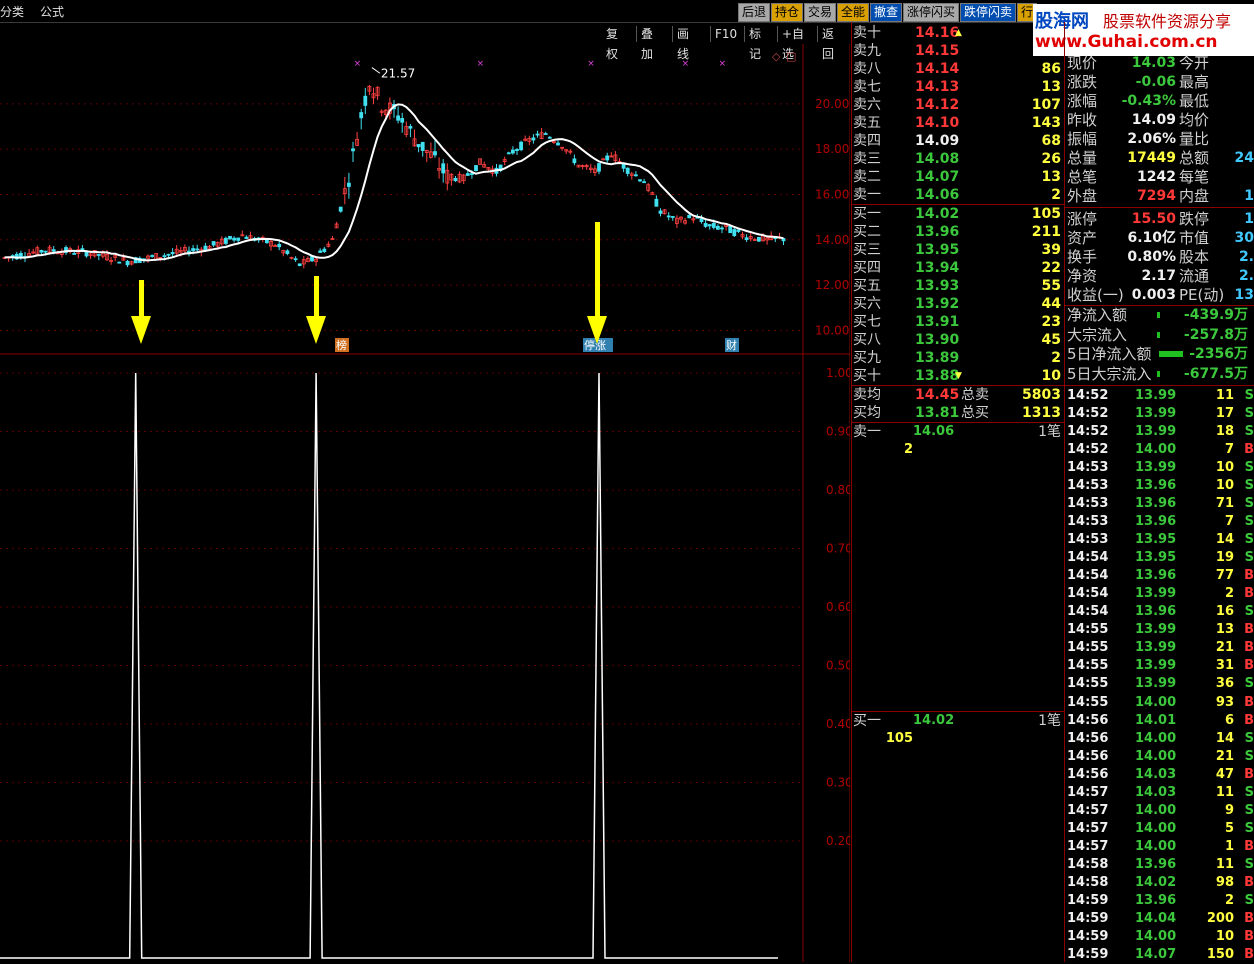  What do you see at coordinates (1160, 522) in the screenshot?
I see `tick-row: 14:53 13.96 7 S` at bounding box center [1160, 522].